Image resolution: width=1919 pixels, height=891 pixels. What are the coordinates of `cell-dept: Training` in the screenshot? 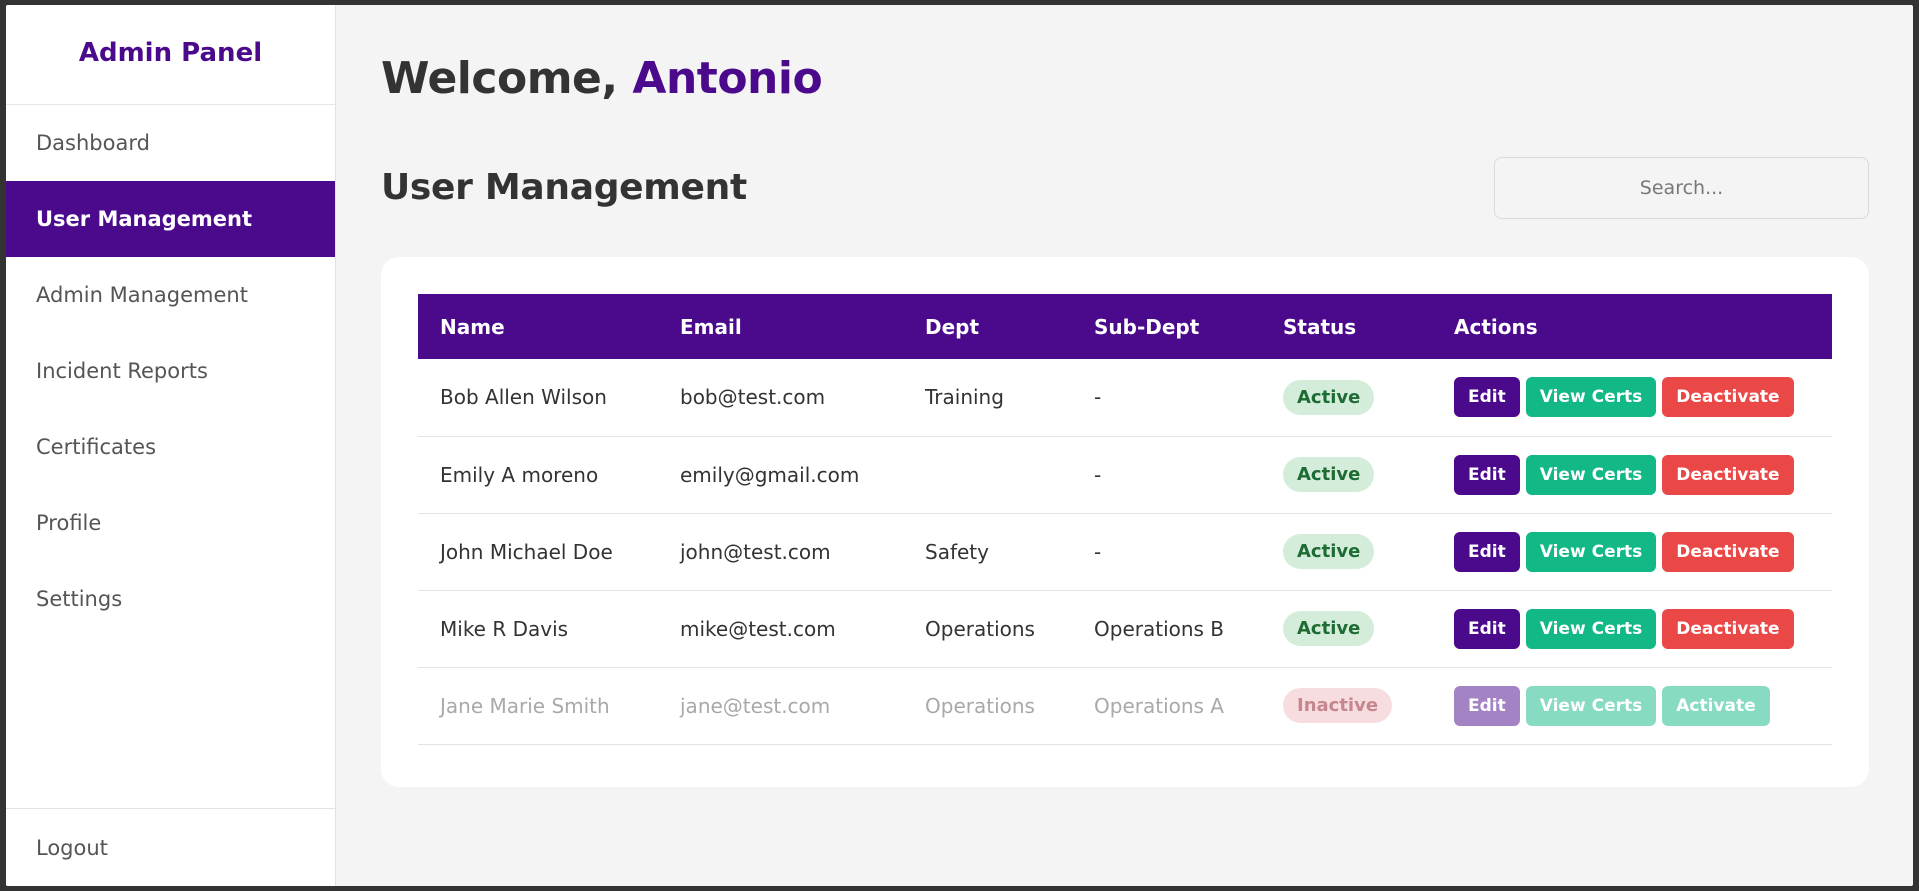 It's located at (964, 397).